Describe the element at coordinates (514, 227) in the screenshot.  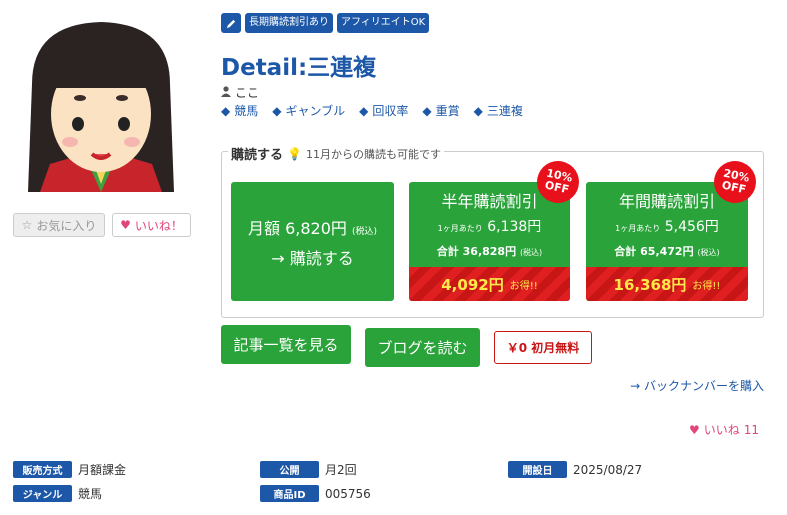
I see `half-per-price: 6,138円` at that location.